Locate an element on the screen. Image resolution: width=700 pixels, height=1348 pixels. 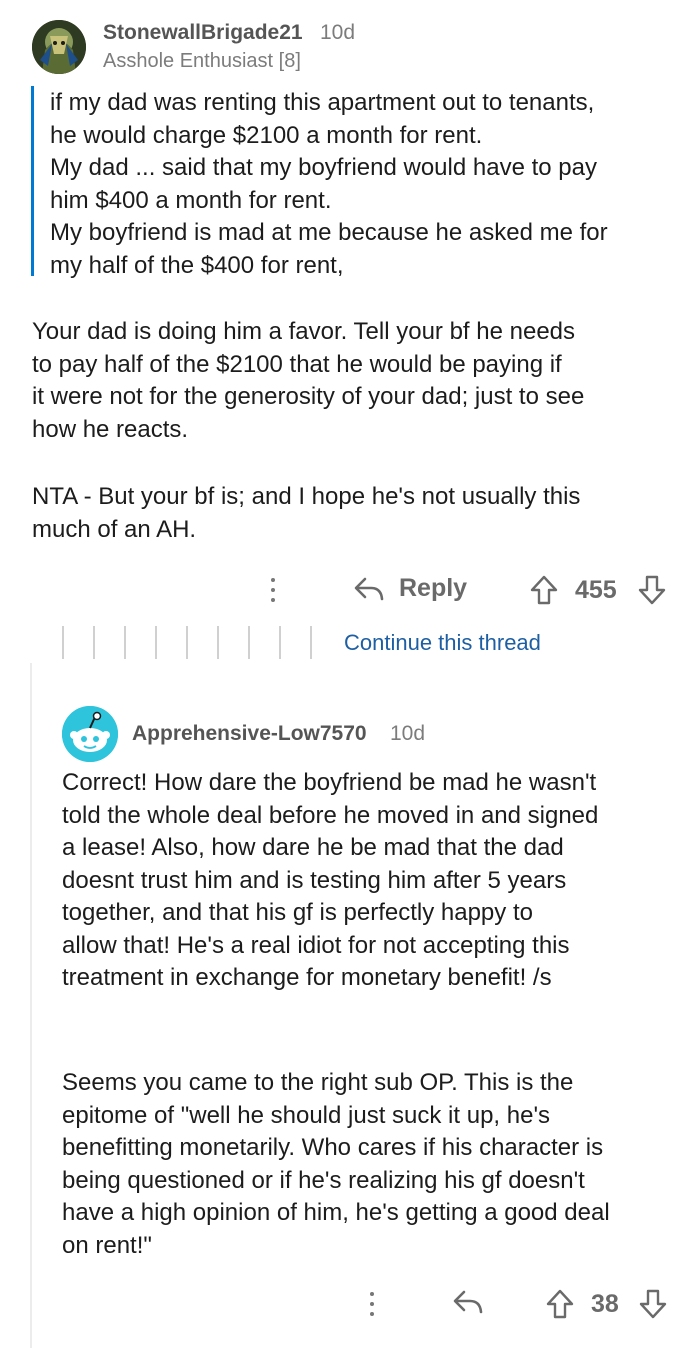
reply-button: Reply is located at coordinates (410, 588).